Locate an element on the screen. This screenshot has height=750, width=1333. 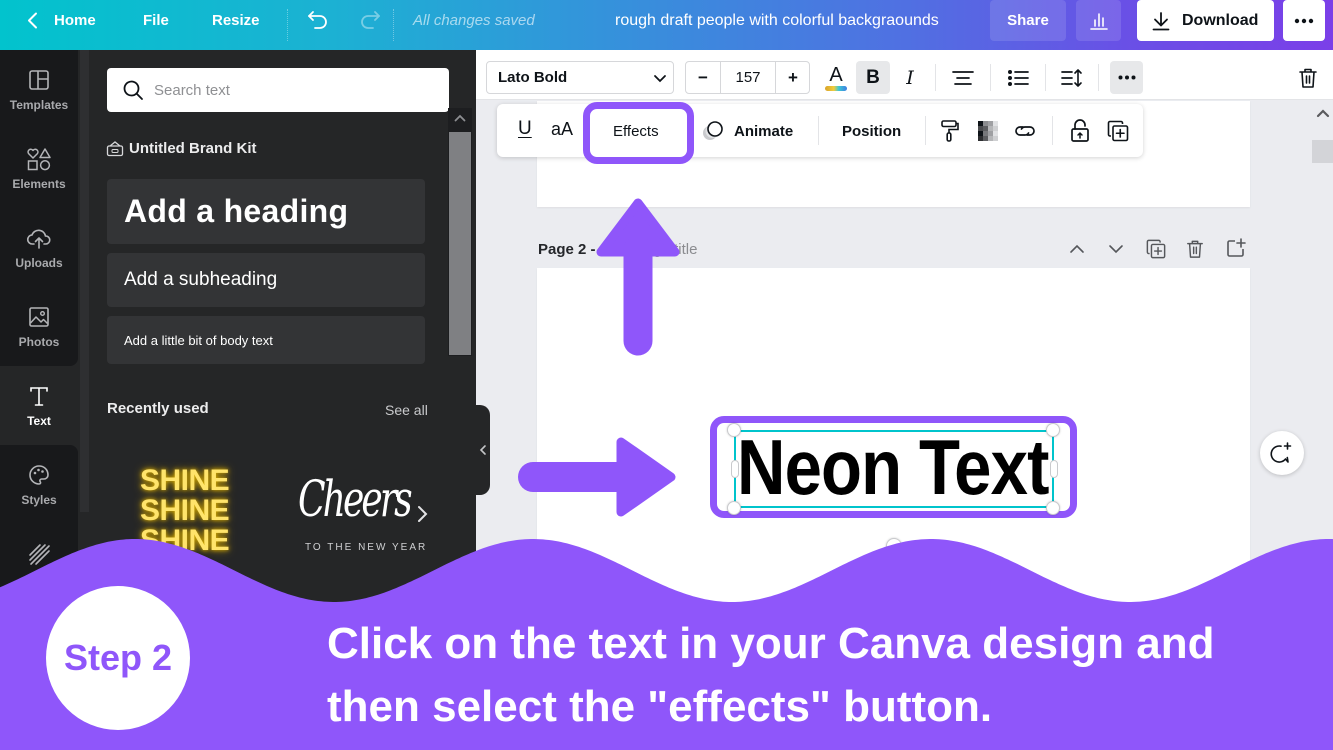
rotate-handle is located at coordinates (894, 546).